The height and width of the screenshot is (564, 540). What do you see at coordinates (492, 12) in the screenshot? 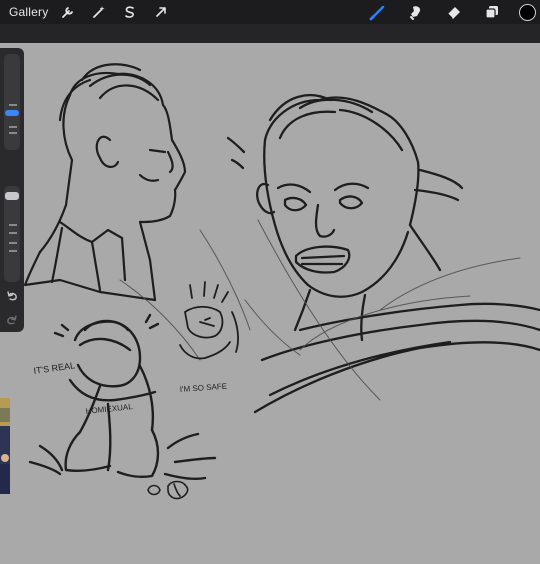
I see `layers-icon` at bounding box center [492, 12].